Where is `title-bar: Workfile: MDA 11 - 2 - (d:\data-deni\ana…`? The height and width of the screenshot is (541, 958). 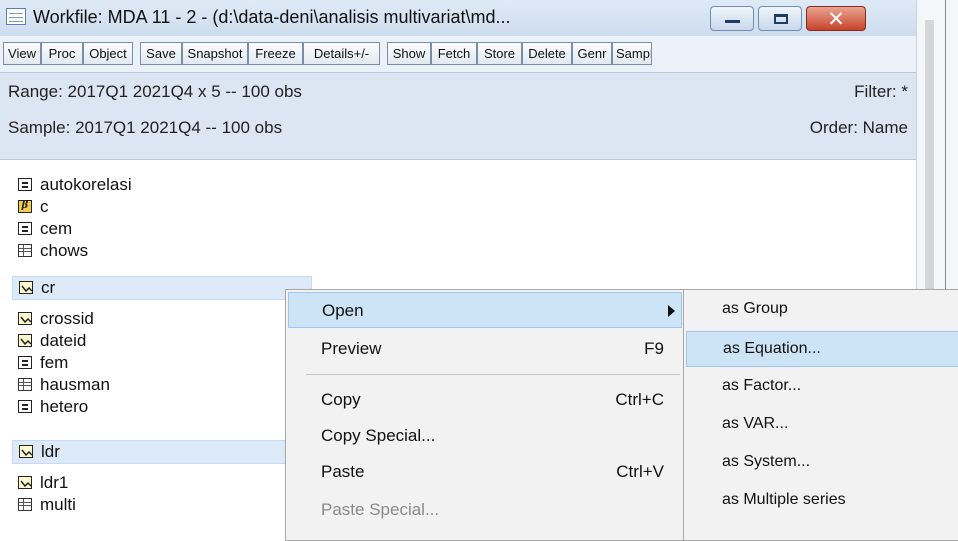
title-bar: Workfile: MDA 11 - 2 - (d:\data-deni\ana… is located at coordinates (458, 18).